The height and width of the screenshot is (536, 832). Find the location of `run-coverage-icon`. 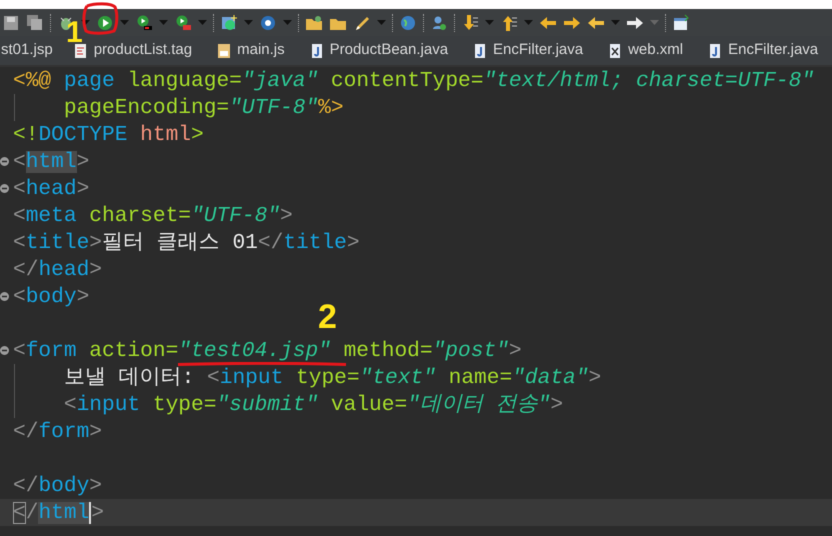

run-coverage-icon is located at coordinates (144, 23).